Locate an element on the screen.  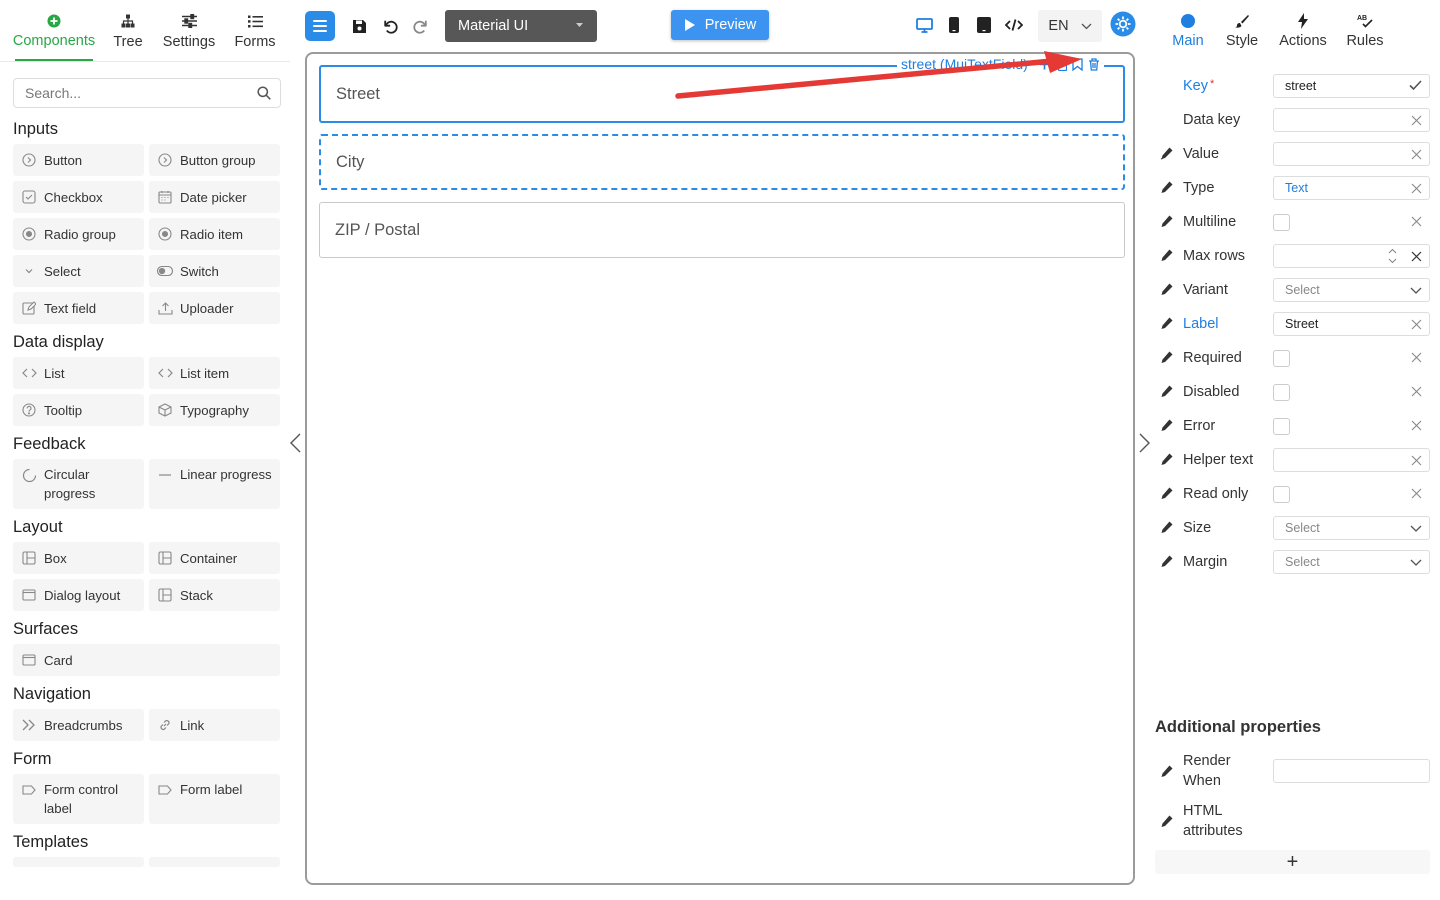
bookmark-icon is located at coordinates (1077, 64).